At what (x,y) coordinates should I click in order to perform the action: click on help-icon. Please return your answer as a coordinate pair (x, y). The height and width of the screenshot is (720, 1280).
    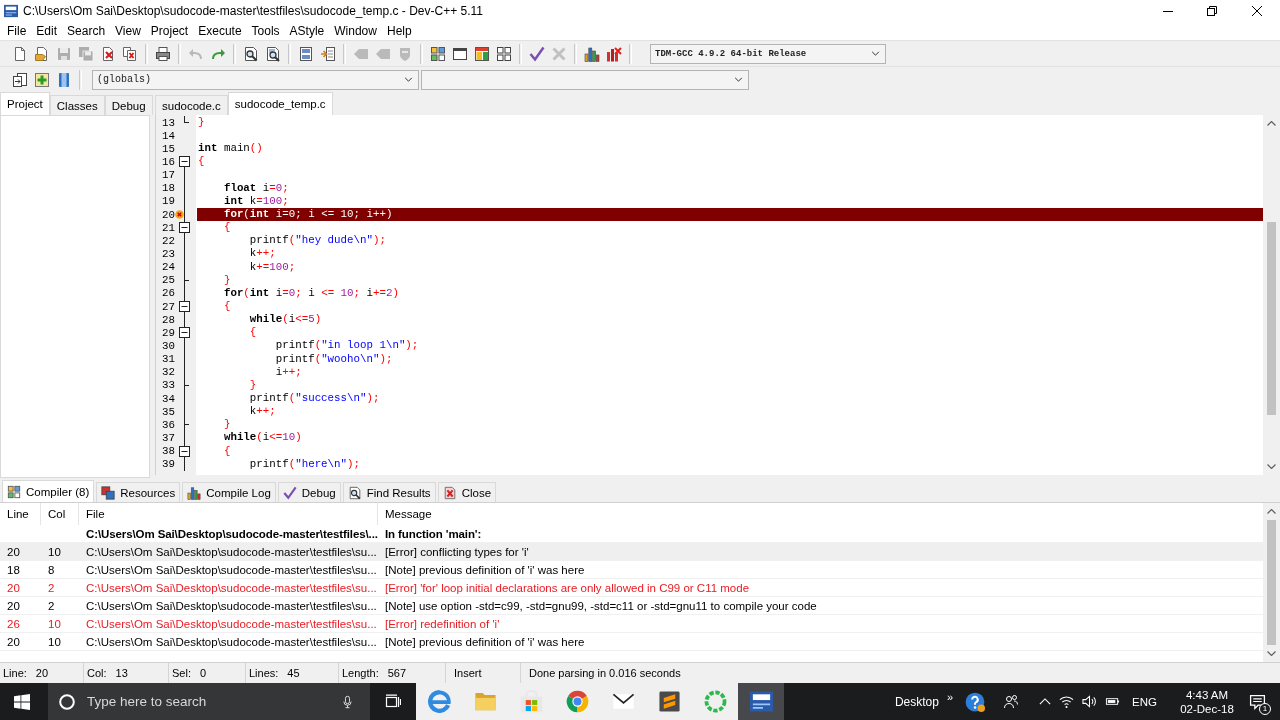
    Looking at the image, I should click on (975, 701).